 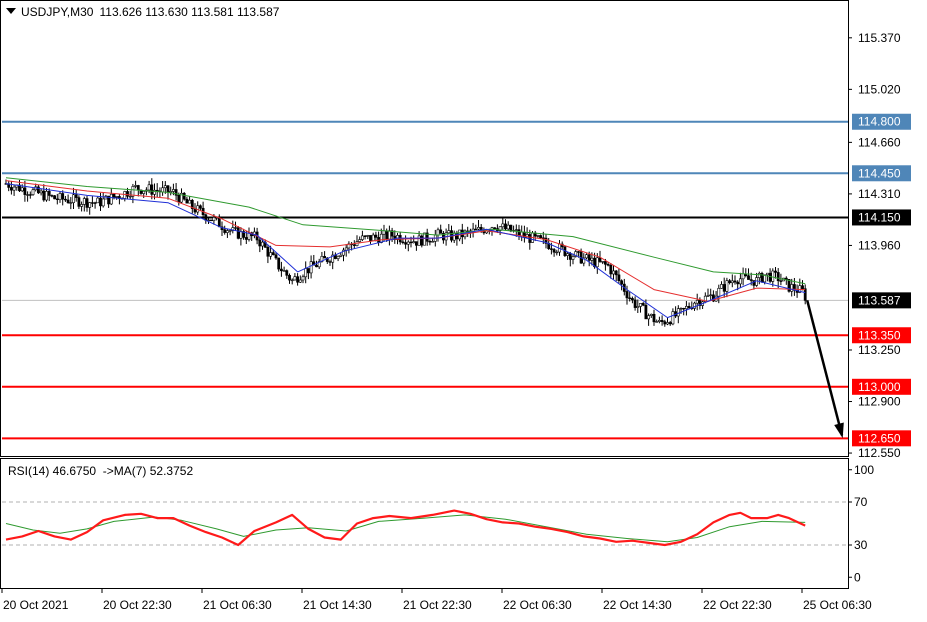 I want to click on price-tick-label: 114.660, so click(x=879, y=142).